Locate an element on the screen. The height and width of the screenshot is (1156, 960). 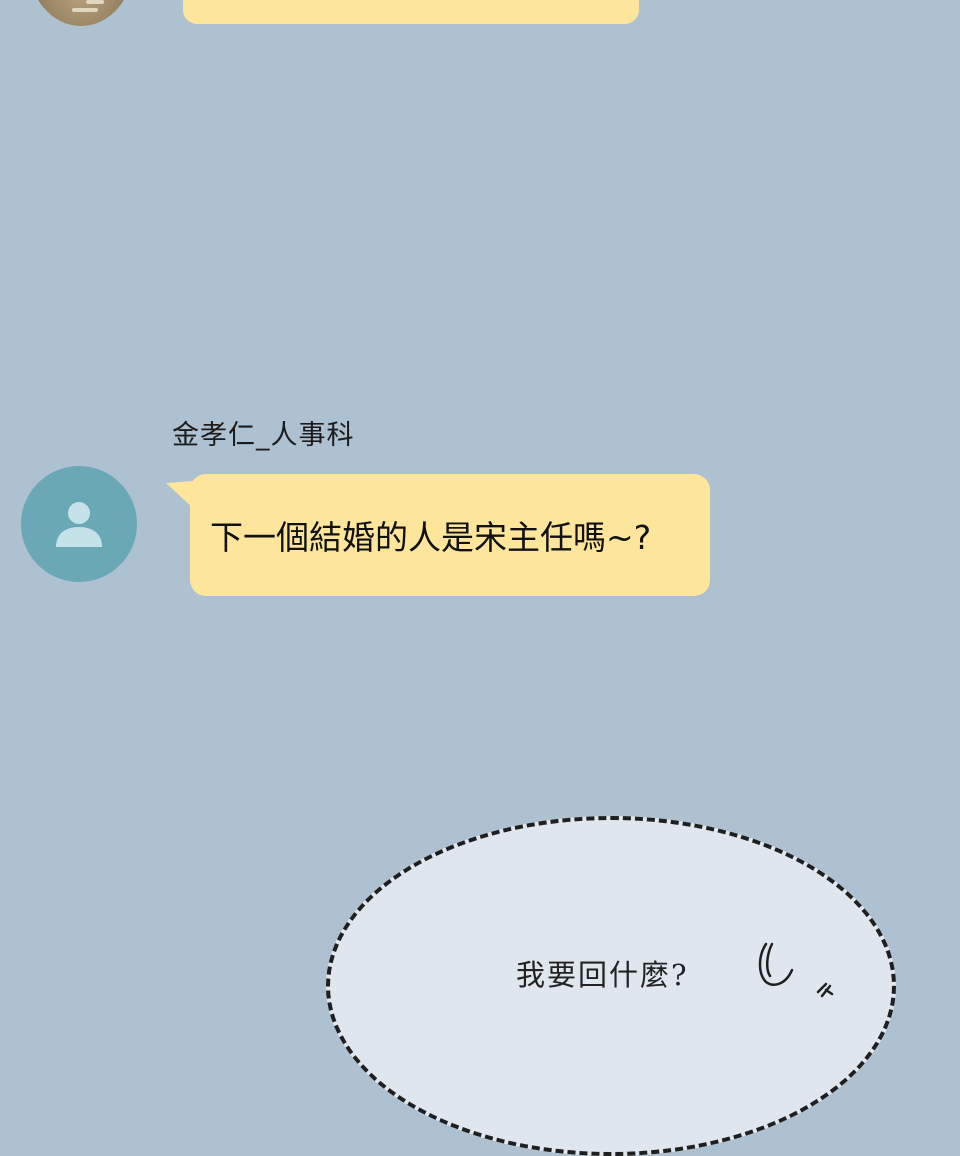
message-text: 下一個結婚的人是宋主任嗎~? is located at coordinates (431, 537).